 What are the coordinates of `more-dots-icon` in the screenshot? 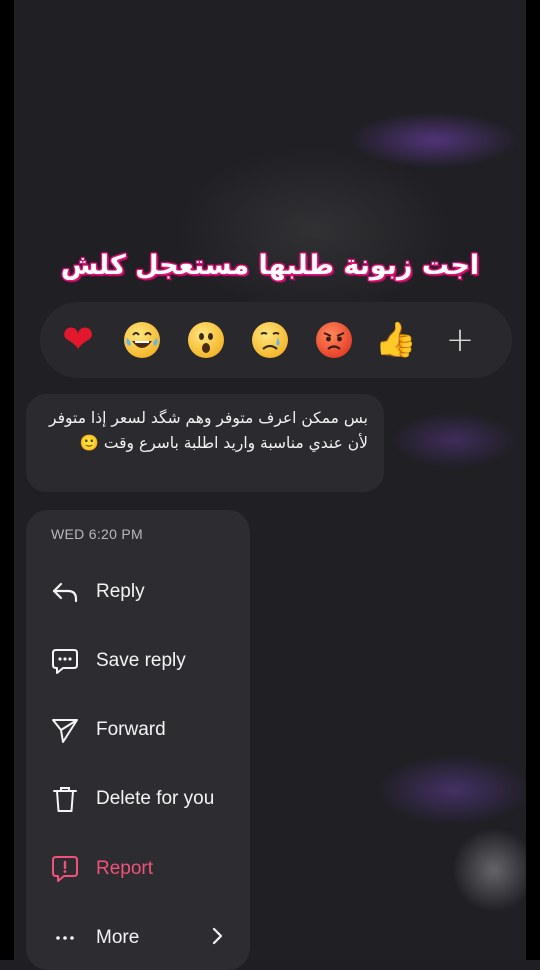 It's located at (65, 938).